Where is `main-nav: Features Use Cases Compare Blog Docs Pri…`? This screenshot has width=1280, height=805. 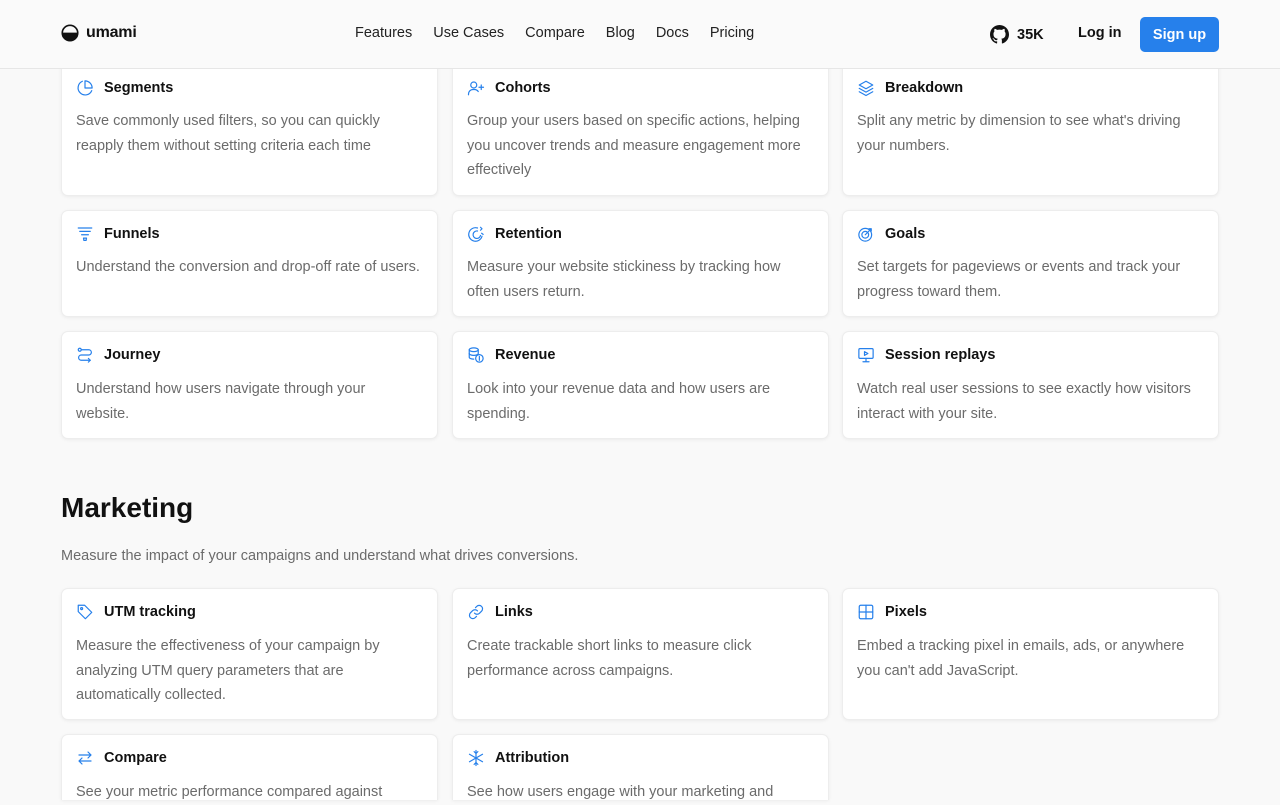 main-nav: Features Use Cases Compare Blog Docs Pri… is located at coordinates (554, 33).